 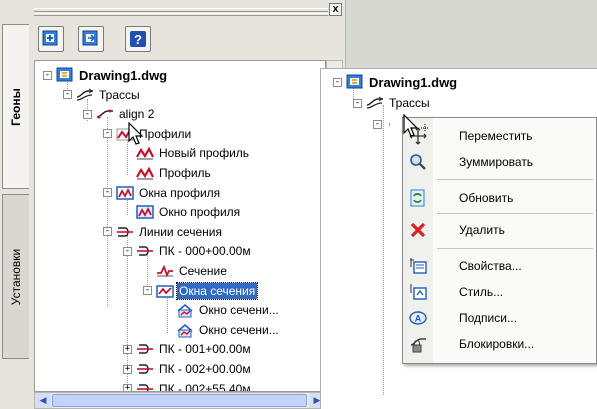 I want to click on tree-node-label: Окна профиля, so click(x=180, y=192).